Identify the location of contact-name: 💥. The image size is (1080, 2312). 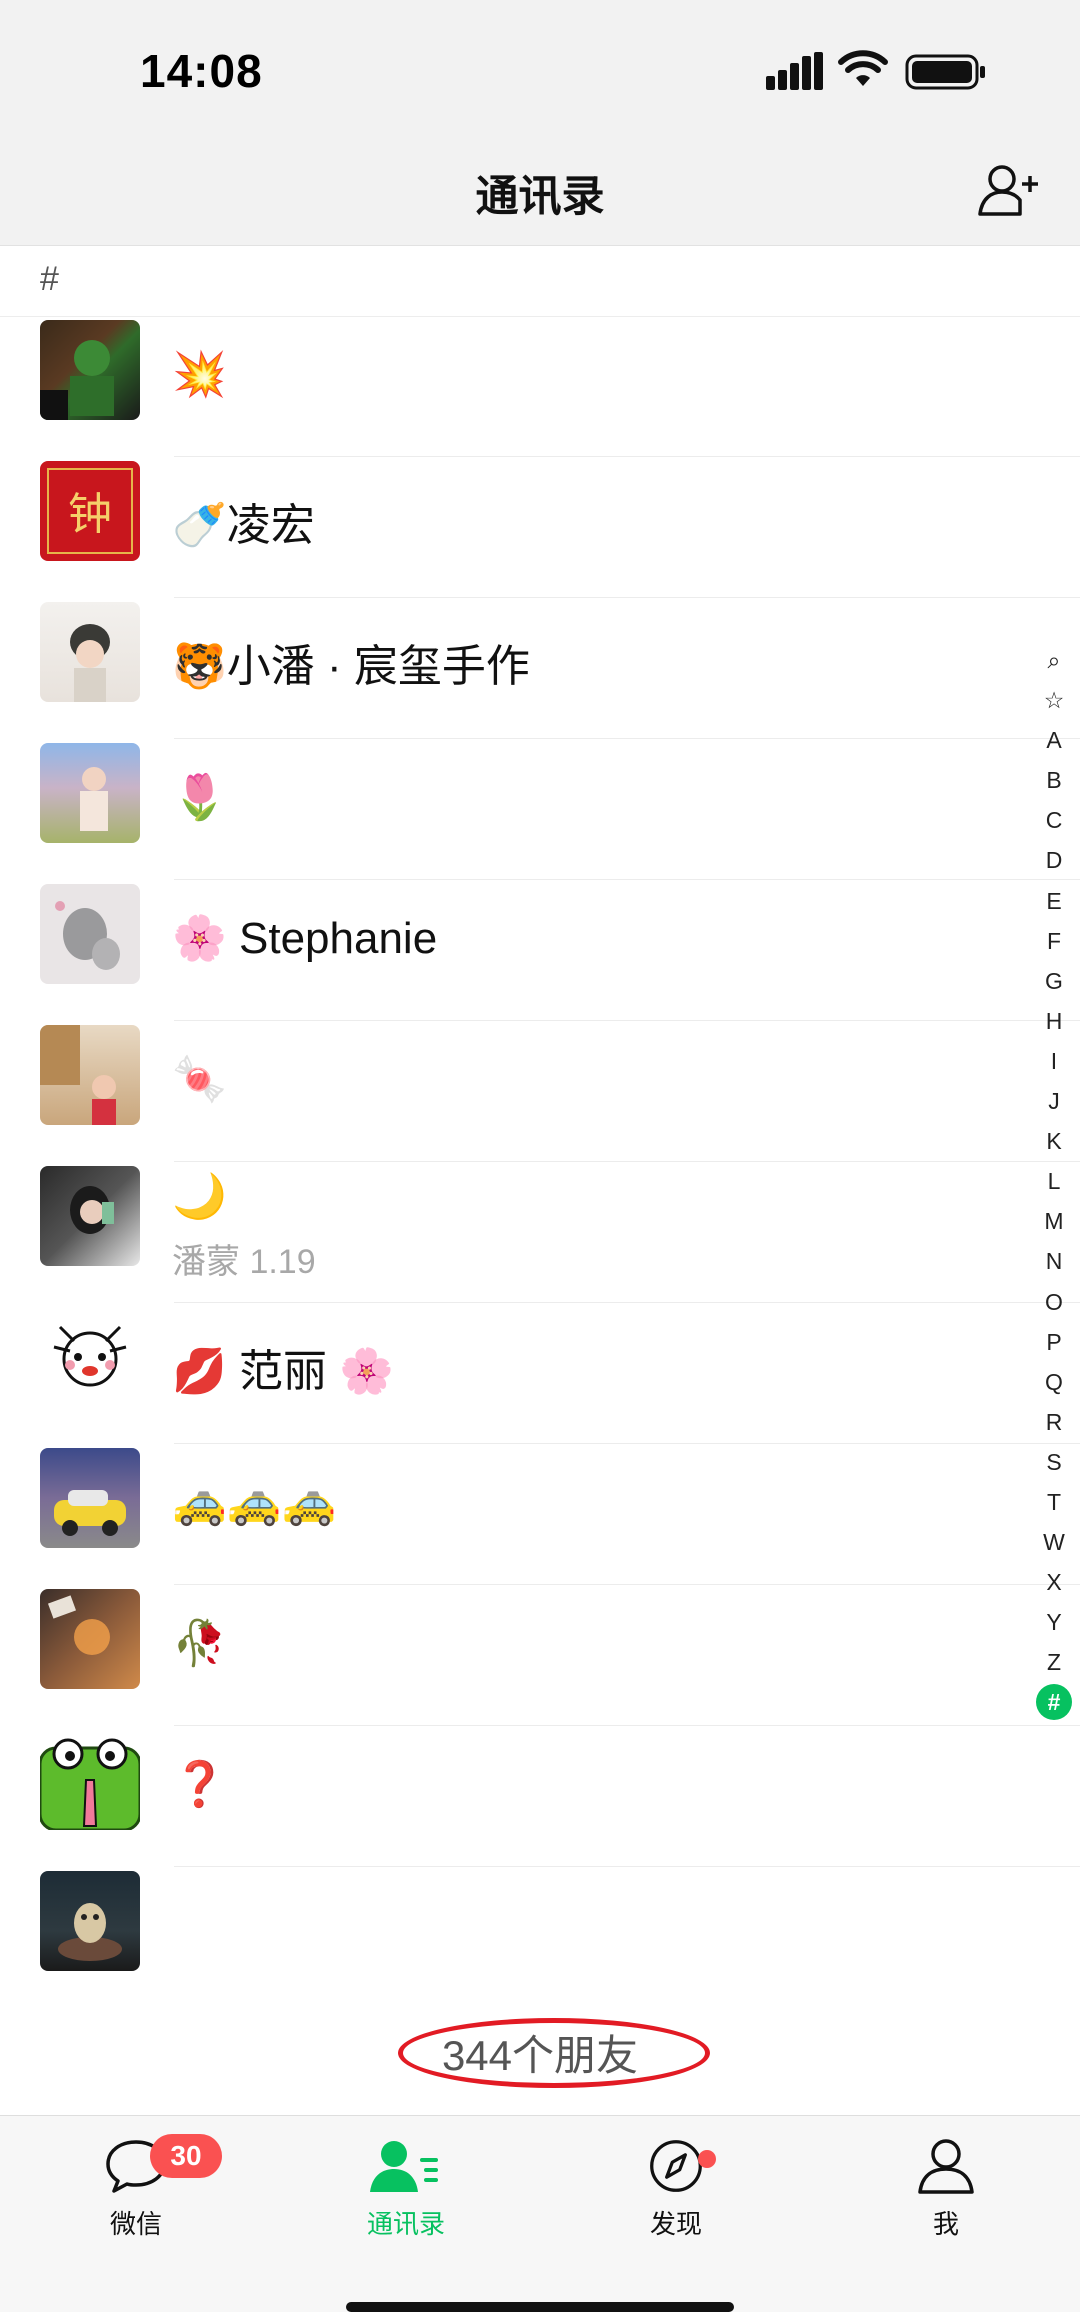
(199, 374).